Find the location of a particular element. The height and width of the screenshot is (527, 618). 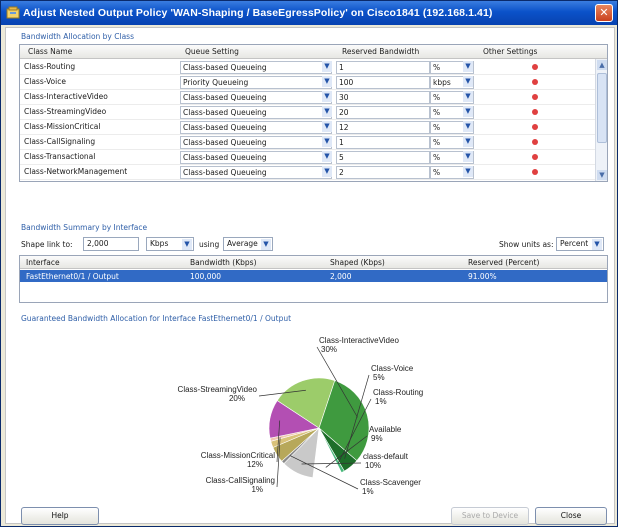

col-queue-setting: Queue Setting is located at coordinates (212, 51).